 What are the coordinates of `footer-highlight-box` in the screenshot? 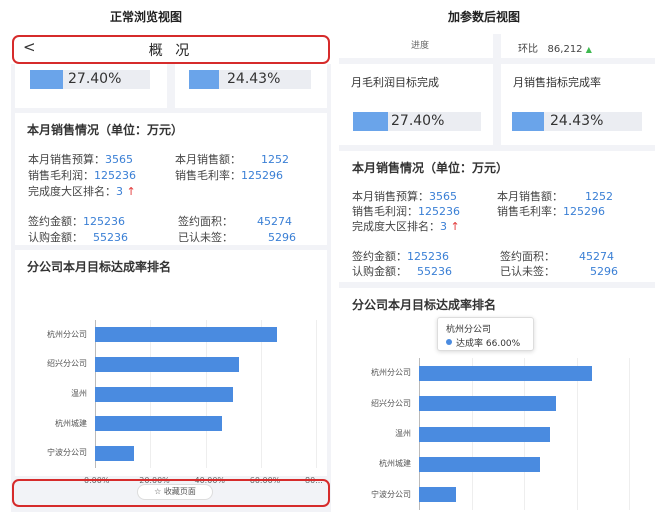 It's located at (171, 493).